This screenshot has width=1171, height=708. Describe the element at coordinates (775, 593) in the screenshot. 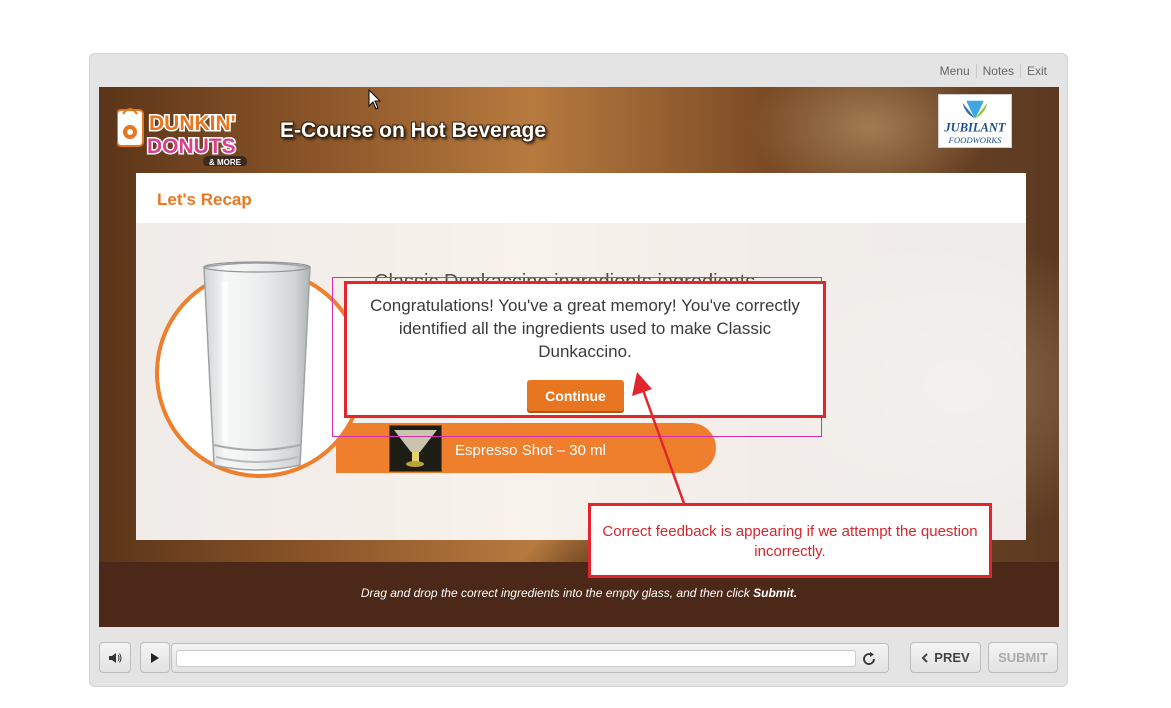

I see `submit-emphasis: Submit.` at that location.